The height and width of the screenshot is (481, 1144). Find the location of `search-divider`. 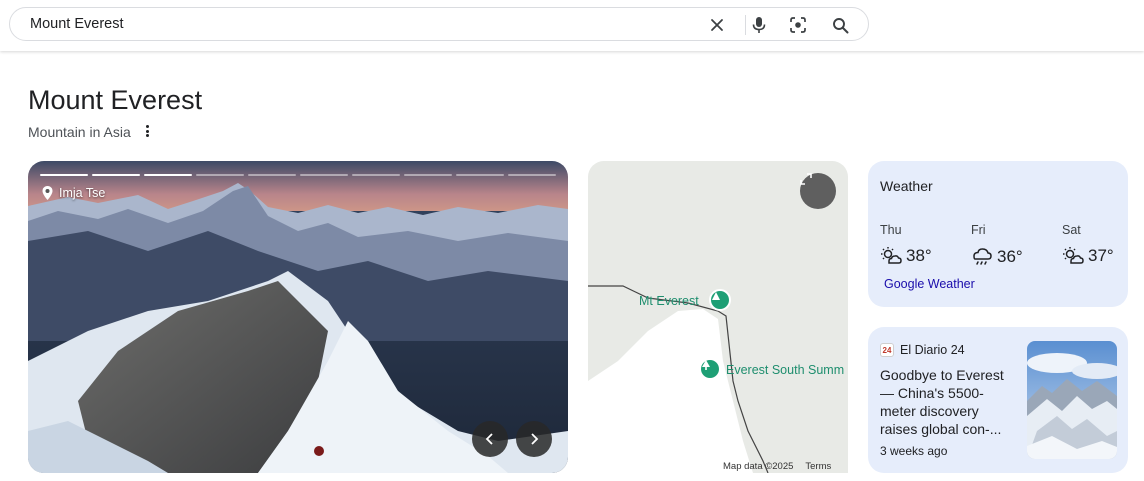

search-divider is located at coordinates (745, 25).